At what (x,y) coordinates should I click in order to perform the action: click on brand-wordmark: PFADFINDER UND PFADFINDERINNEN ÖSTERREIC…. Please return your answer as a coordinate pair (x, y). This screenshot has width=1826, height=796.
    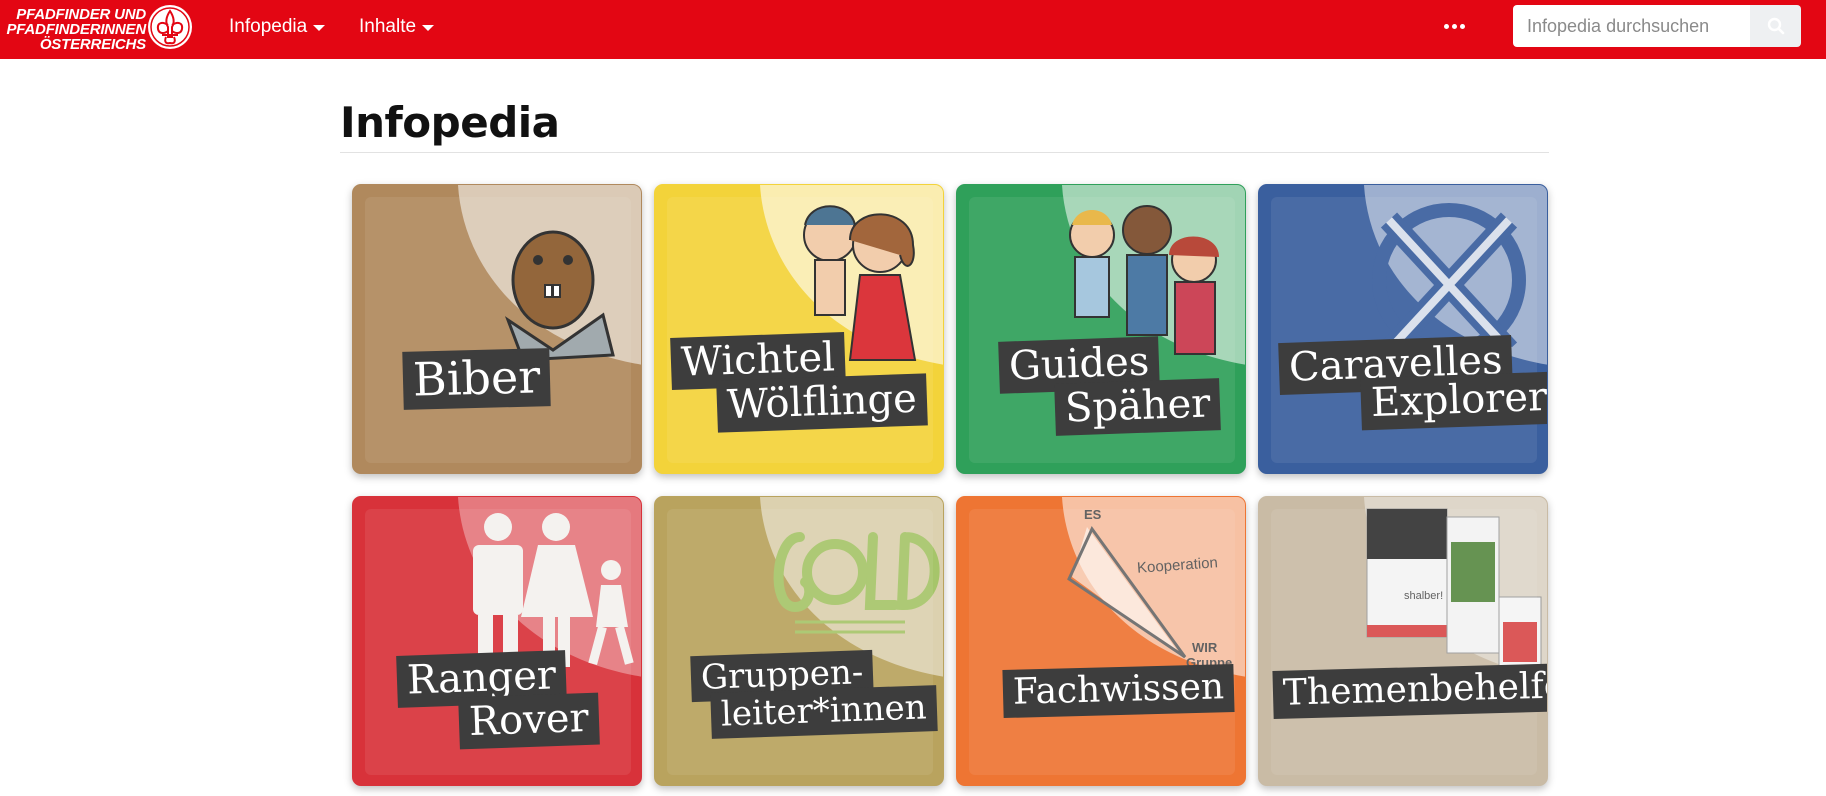
    Looking at the image, I should click on (73, 29).